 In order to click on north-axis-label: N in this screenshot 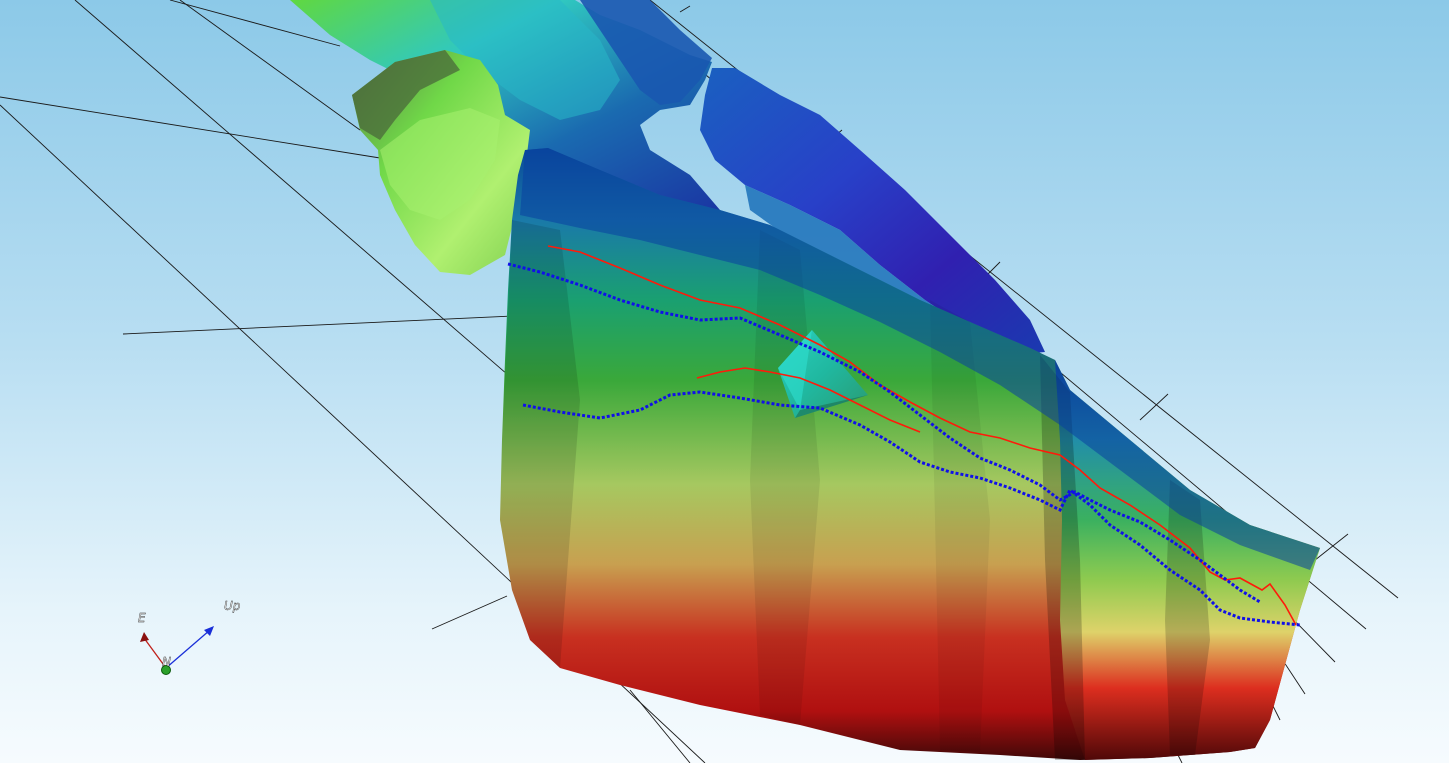, I will do `click(166, 662)`.